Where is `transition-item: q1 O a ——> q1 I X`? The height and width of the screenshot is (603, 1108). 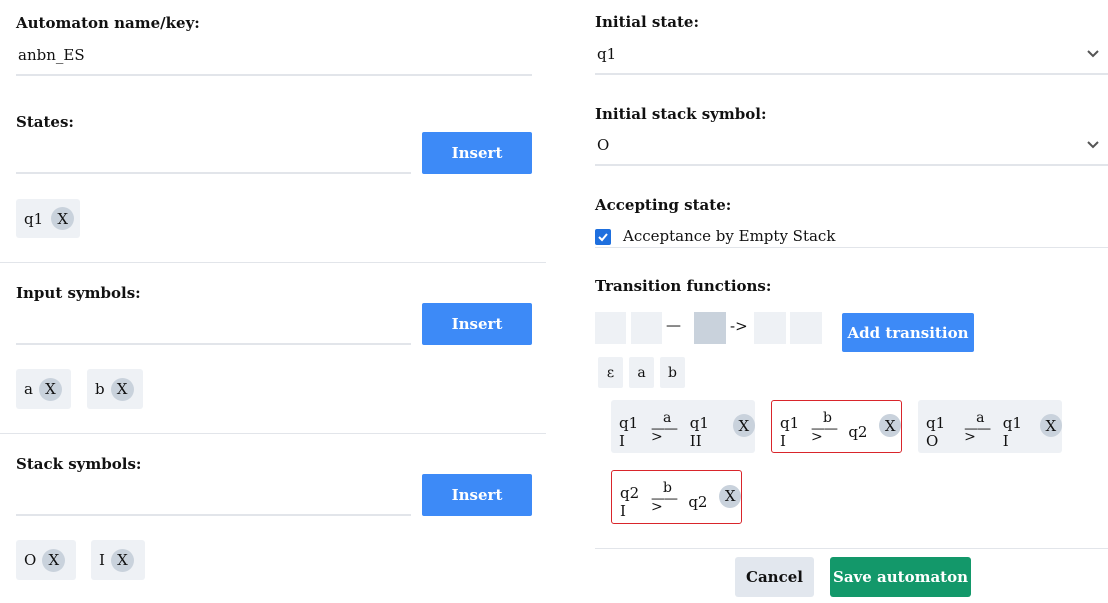
transition-item: q1 O a ——> q1 I X is located at coordinates (990, 426).